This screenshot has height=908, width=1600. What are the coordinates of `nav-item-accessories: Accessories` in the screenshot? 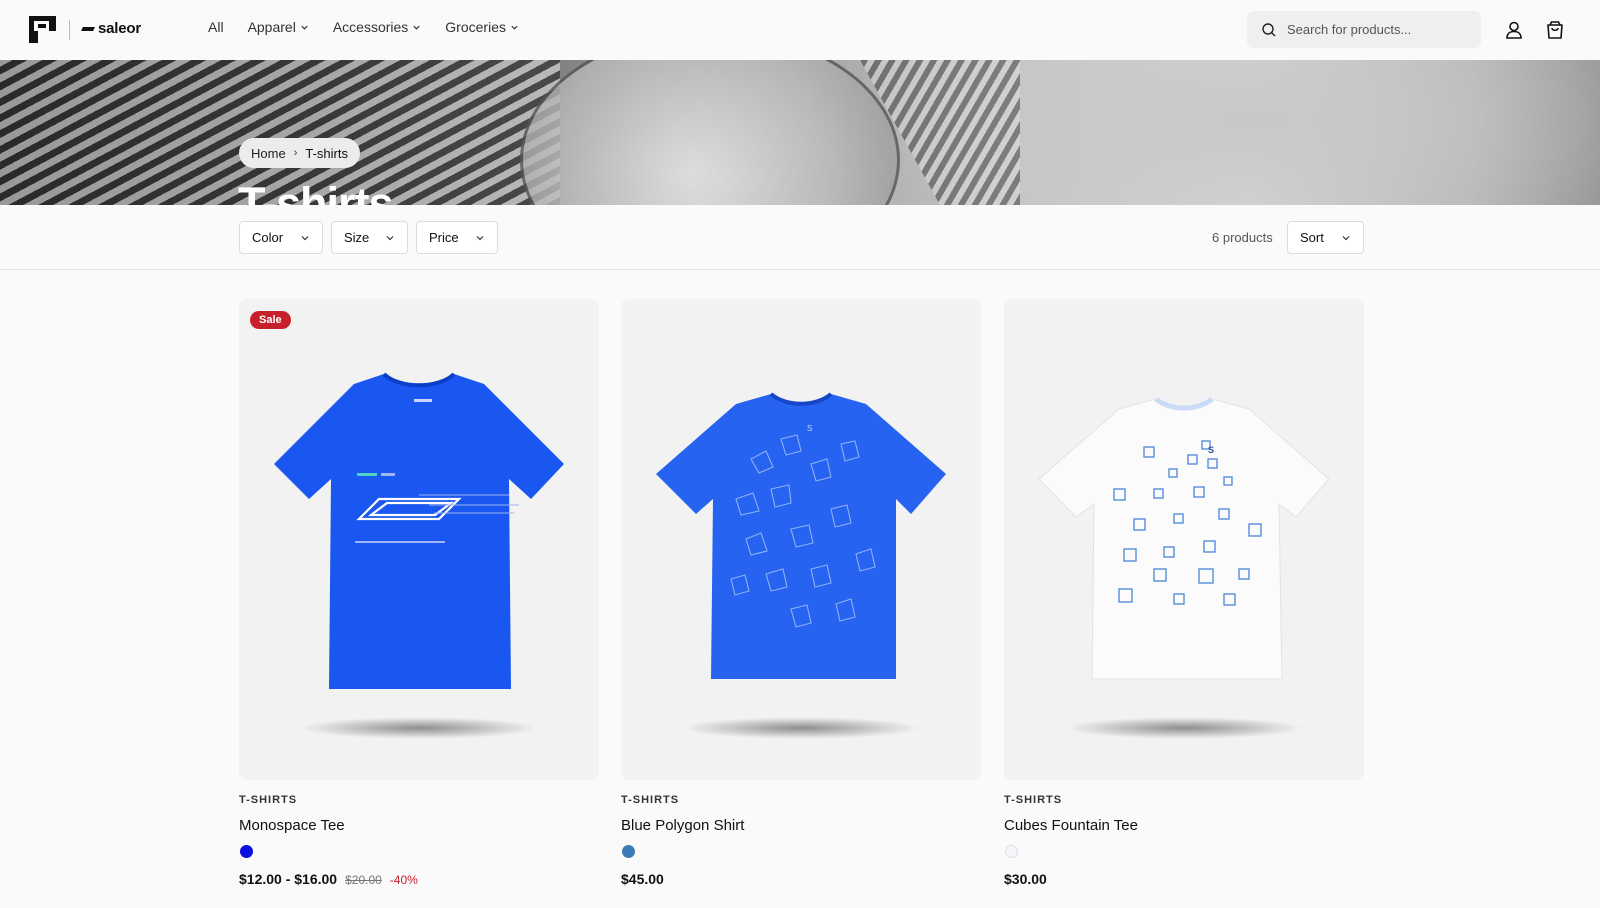 It's located at (377, 27).